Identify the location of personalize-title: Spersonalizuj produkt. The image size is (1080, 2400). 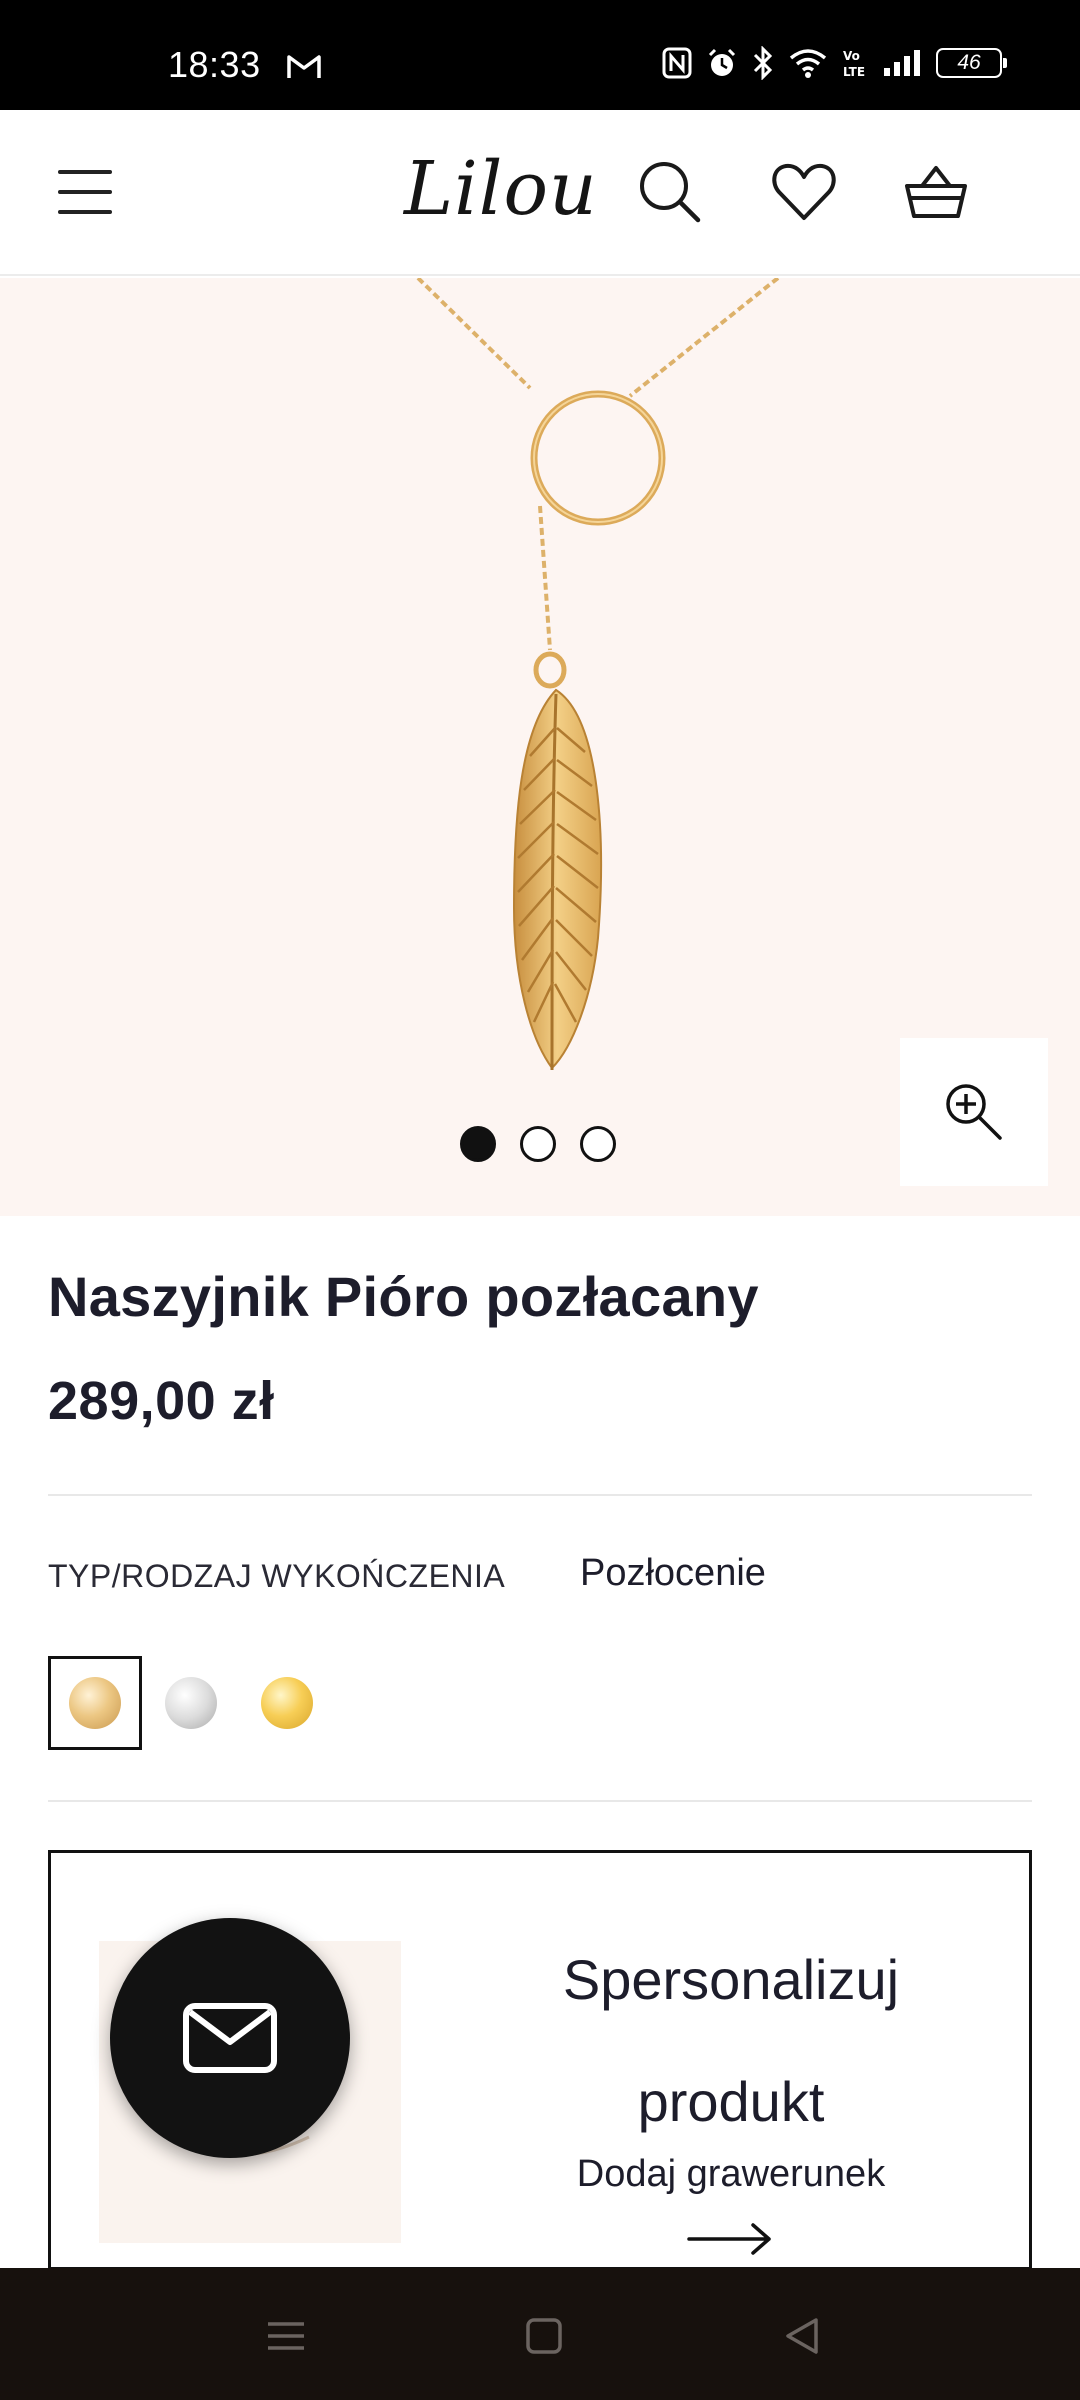
(731, 2040).